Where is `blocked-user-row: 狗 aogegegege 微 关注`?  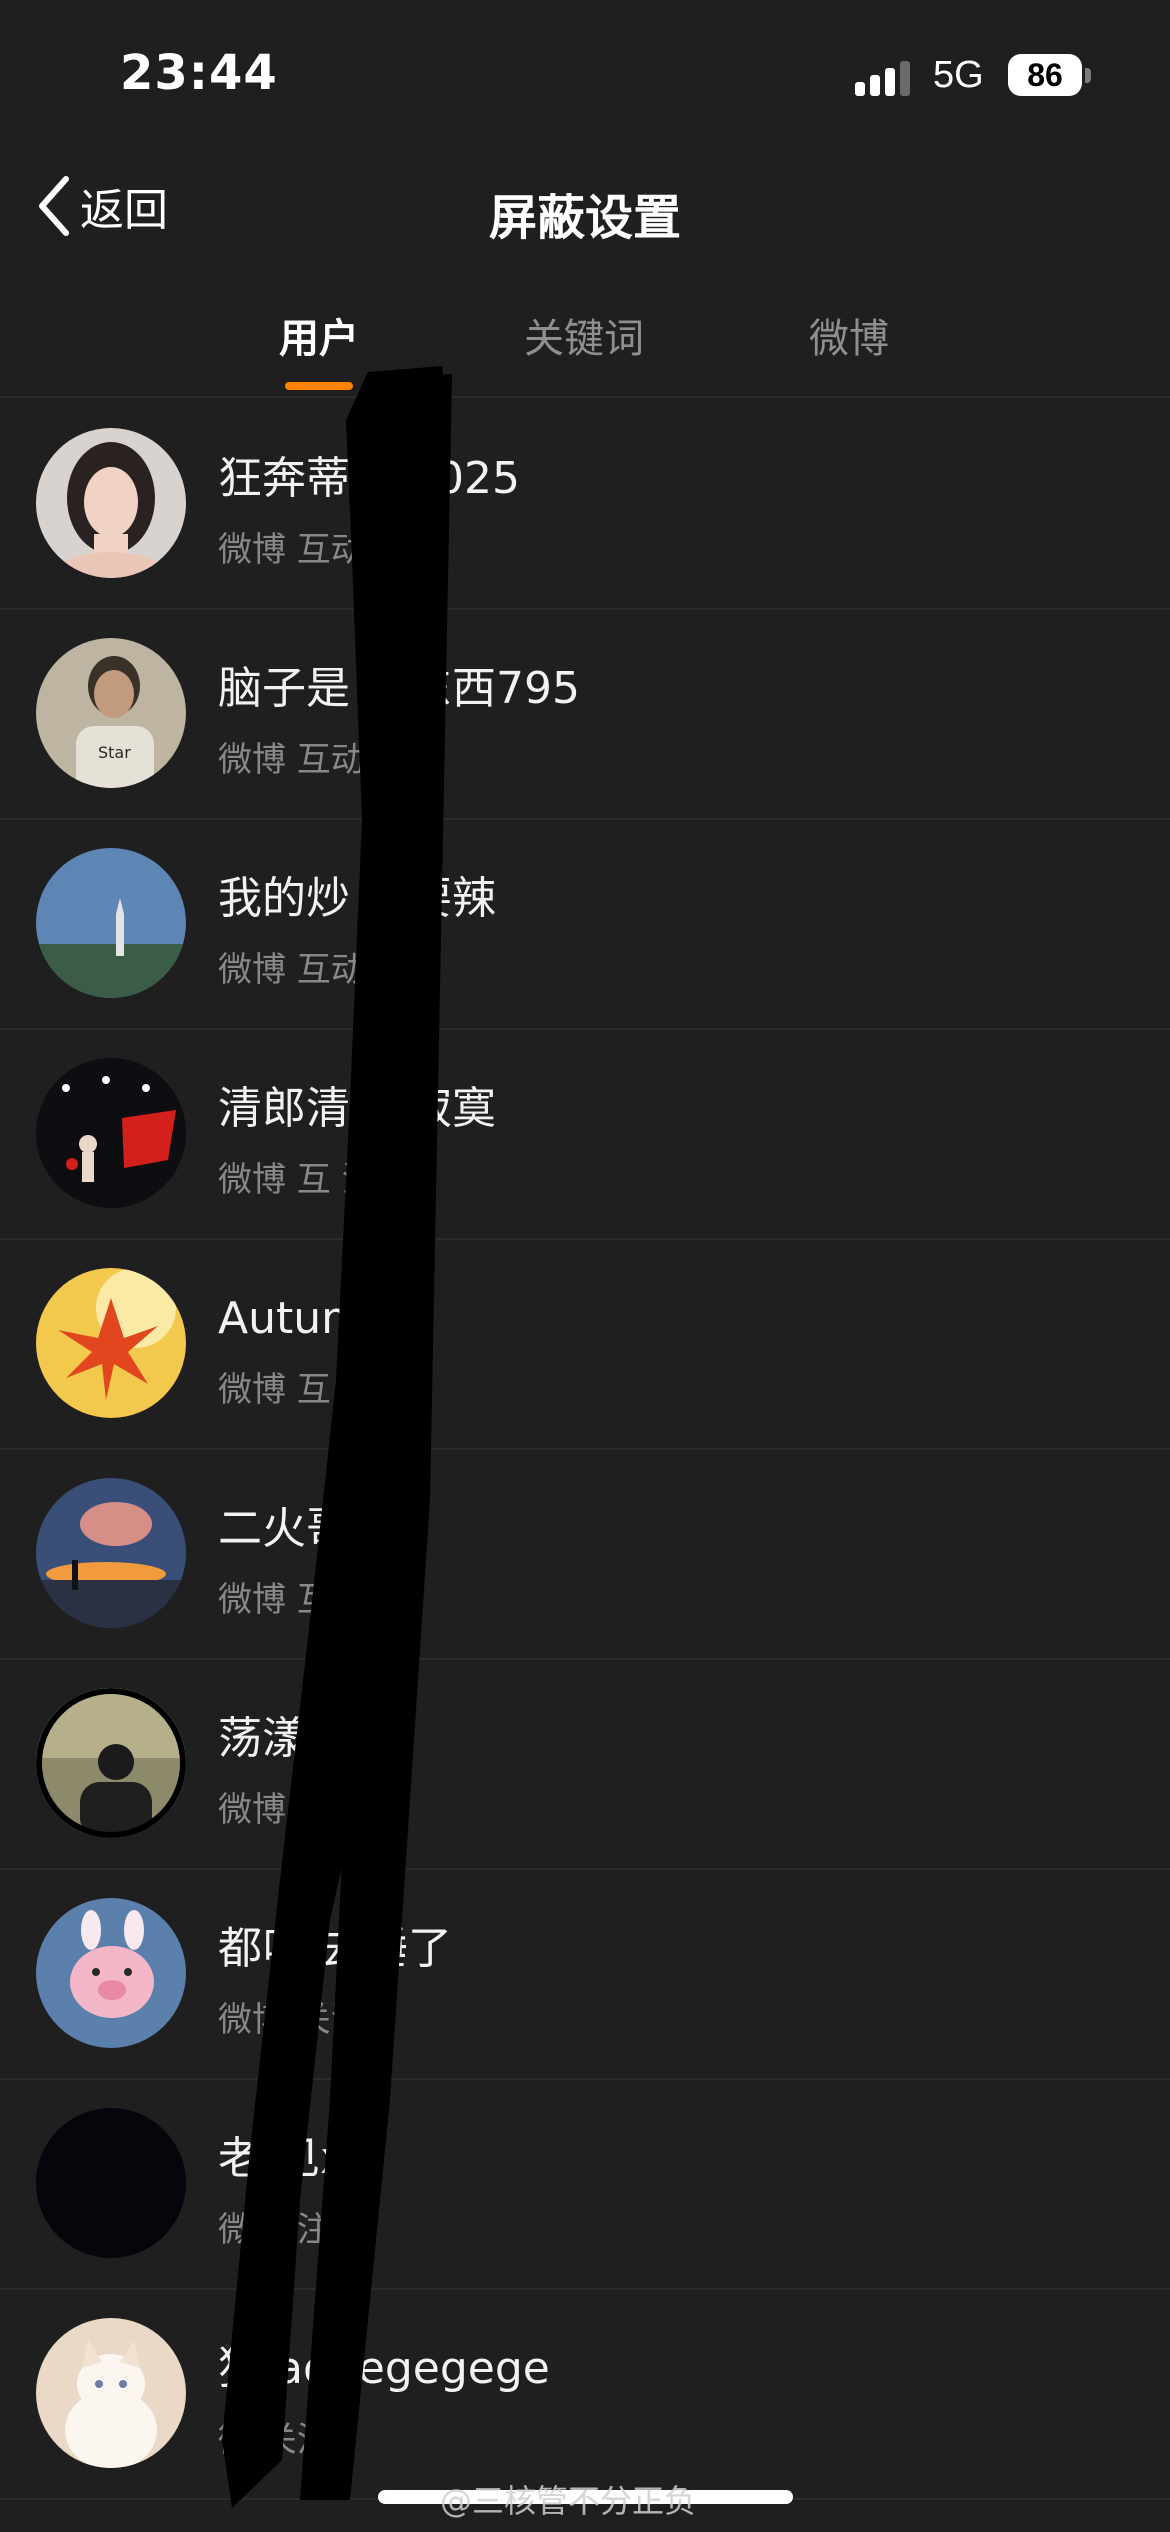 blocked-user-row: 狗 aogegegege 微 关注 is located at coordinates (585, 2395).